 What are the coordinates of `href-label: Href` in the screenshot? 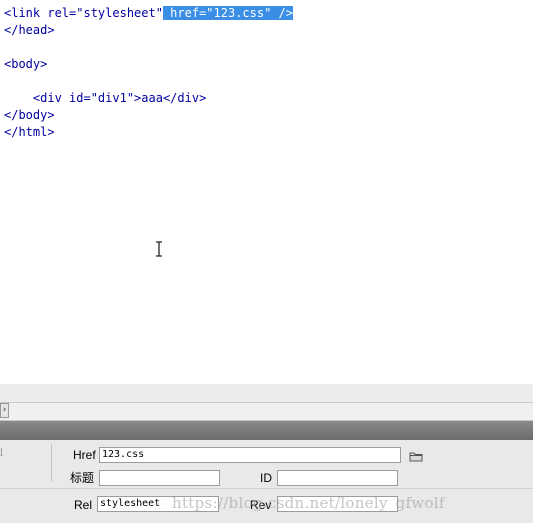 It's located at (84, 455).